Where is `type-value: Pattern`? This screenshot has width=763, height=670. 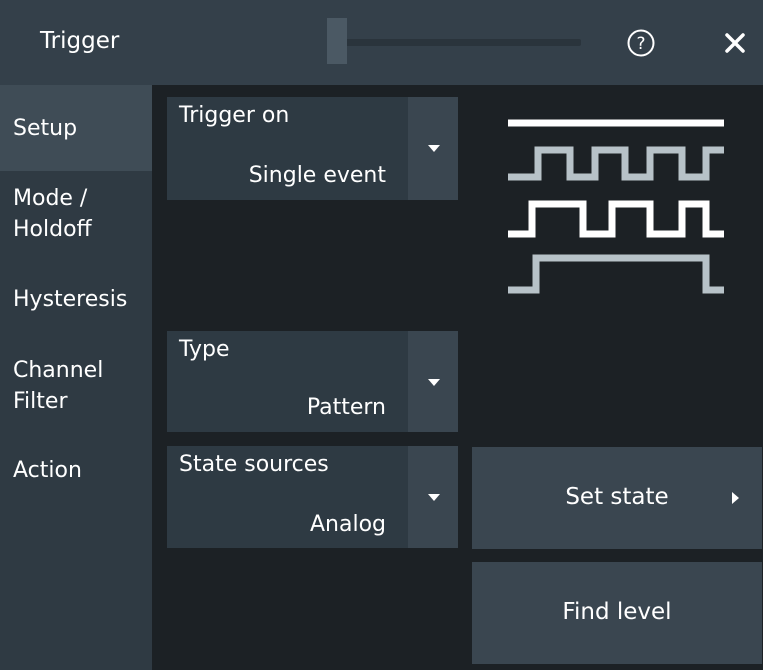 type-value: Pattern is located at coordinates (346, 407).